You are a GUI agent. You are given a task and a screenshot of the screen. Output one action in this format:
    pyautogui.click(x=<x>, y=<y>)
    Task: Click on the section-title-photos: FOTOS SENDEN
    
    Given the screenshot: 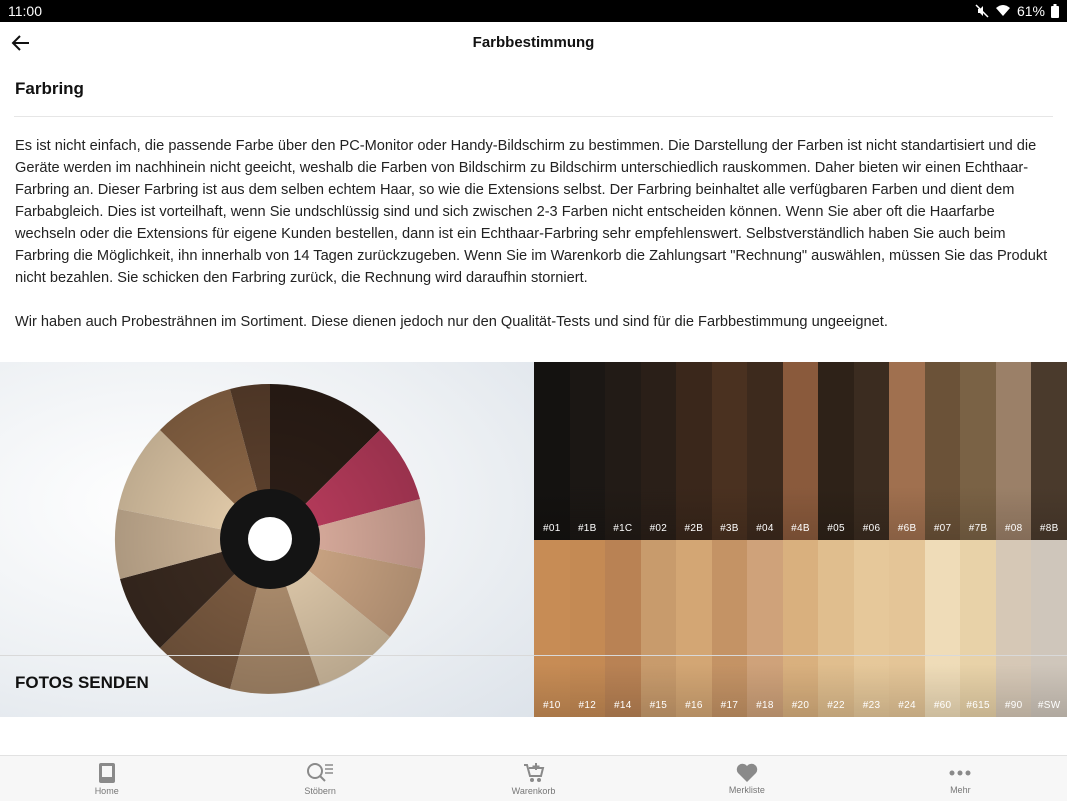 What is the action you would take?
    pyautogui.click(x=82, y=682)
    